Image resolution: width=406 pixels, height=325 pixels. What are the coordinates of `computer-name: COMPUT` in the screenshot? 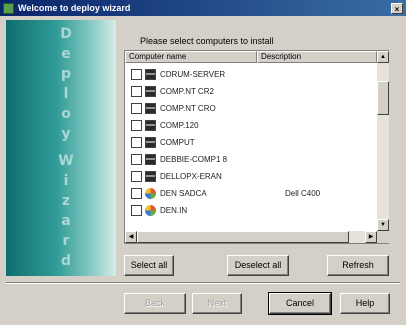 It's located at (177, 142).